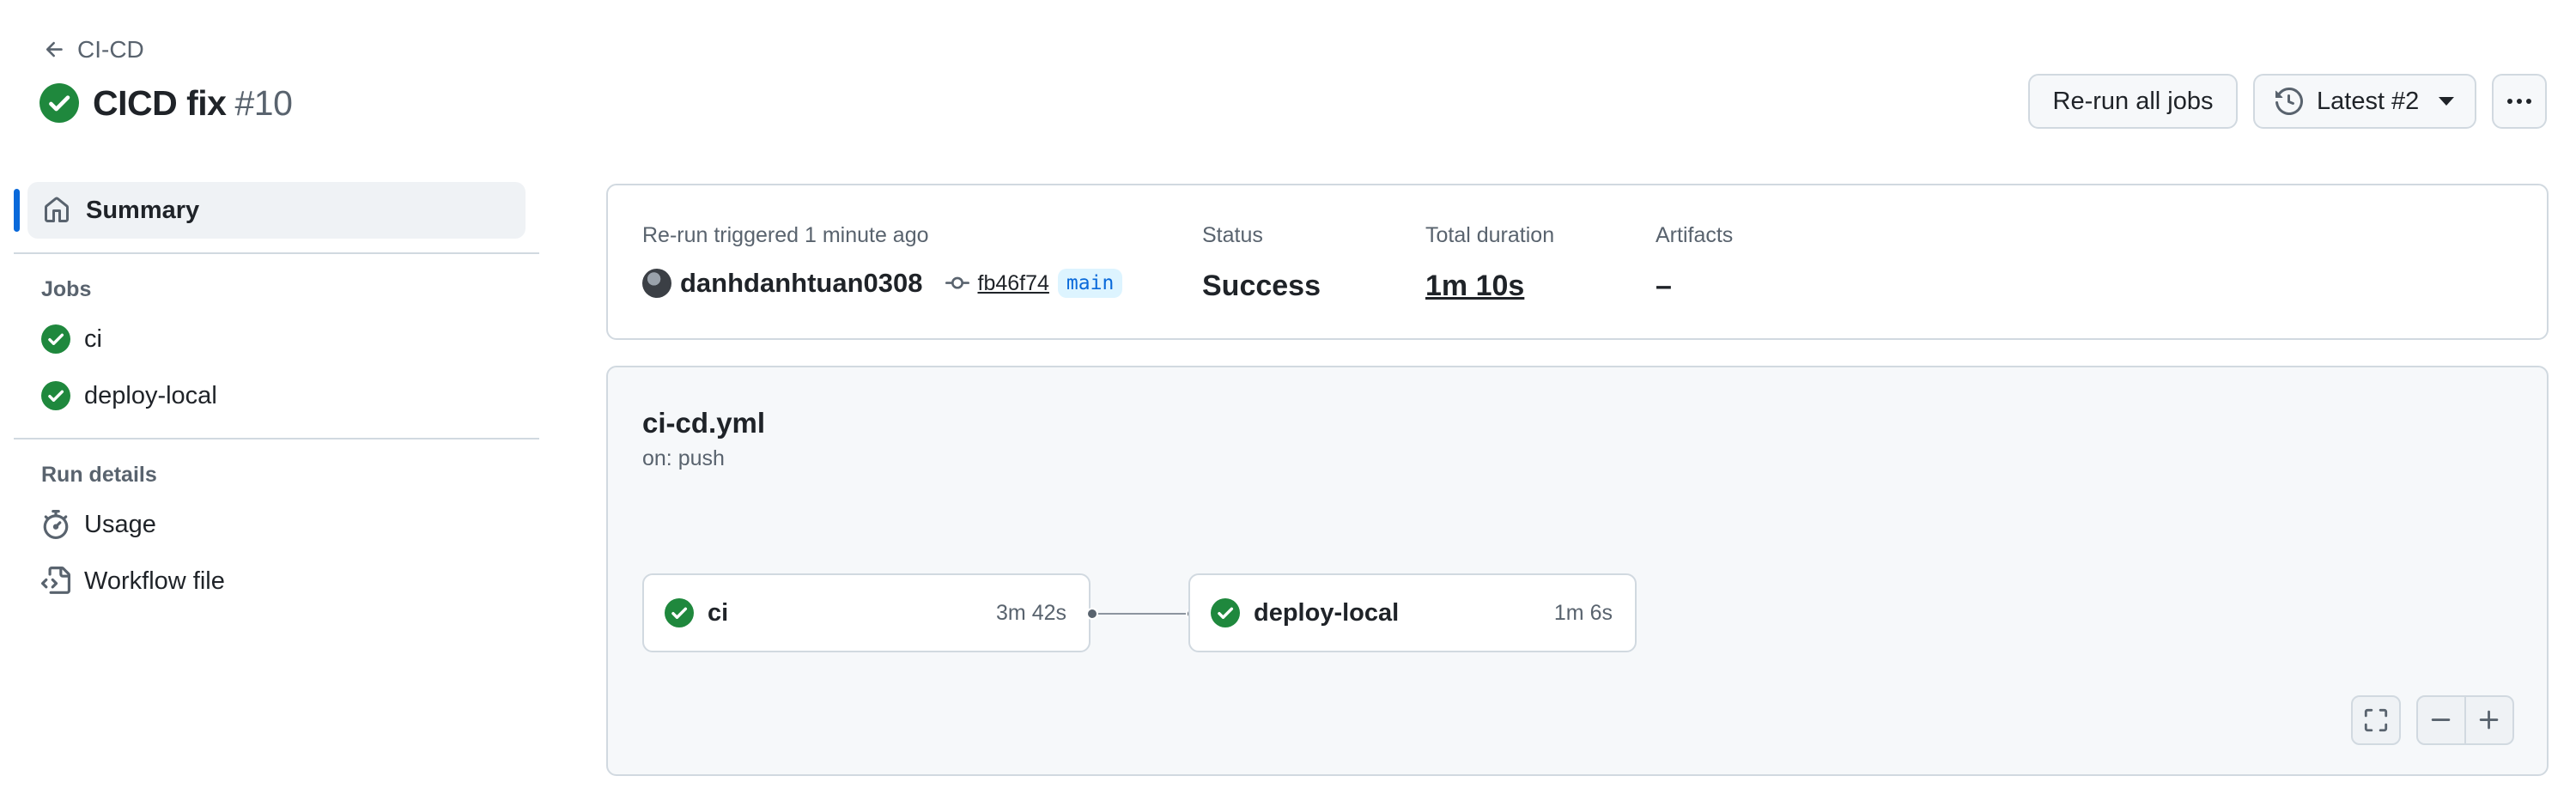 This screenshot has height=788, width=2576. Describe the element at coordinates (120, 524) in the screenshot. I see `sidebar-item-label: Usage` at that location.